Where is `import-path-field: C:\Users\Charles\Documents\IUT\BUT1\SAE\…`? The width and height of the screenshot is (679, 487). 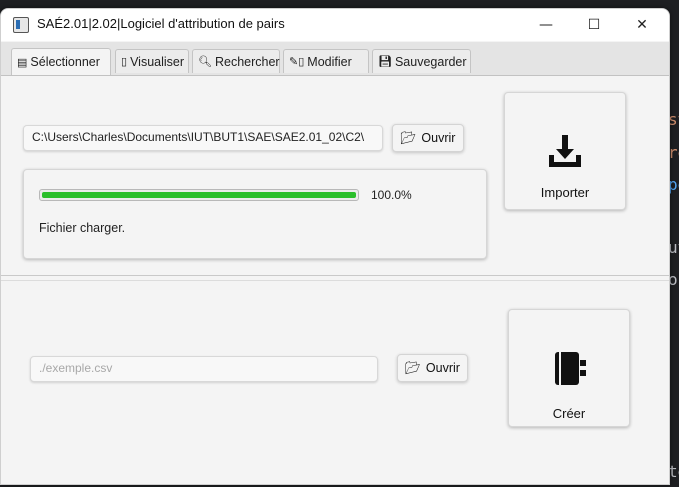
import-path-field: C:\Users\Charles\Documents\IUT\BUT1\SAE\… is located at coordinates (203, 138).